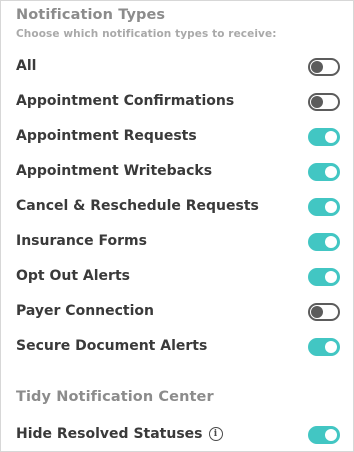 This screenshot has width=354, height=452. Describe the element at coordinates (324, 67) in the screenshot. I see `toggle-all` at that location.